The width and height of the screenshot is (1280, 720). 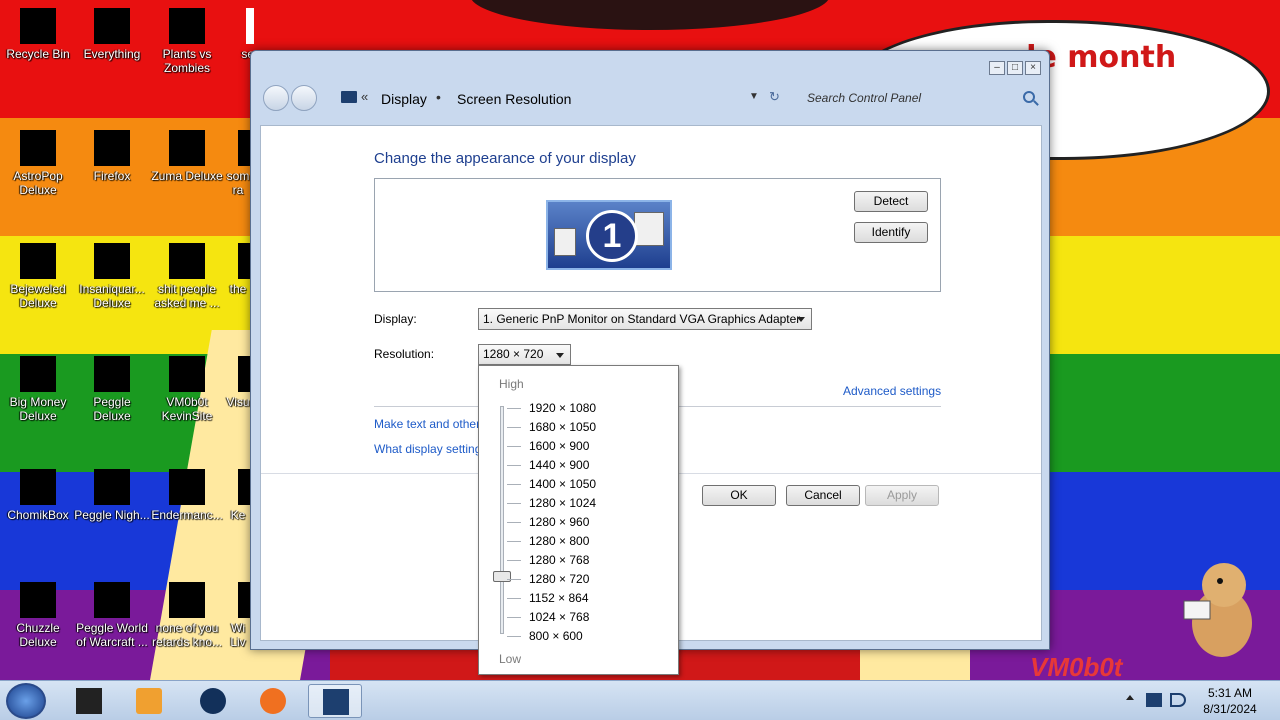 What do you see at coordinates (26, 701) in the screenshot?
I see `start-button` at bounding box center [26, 701].